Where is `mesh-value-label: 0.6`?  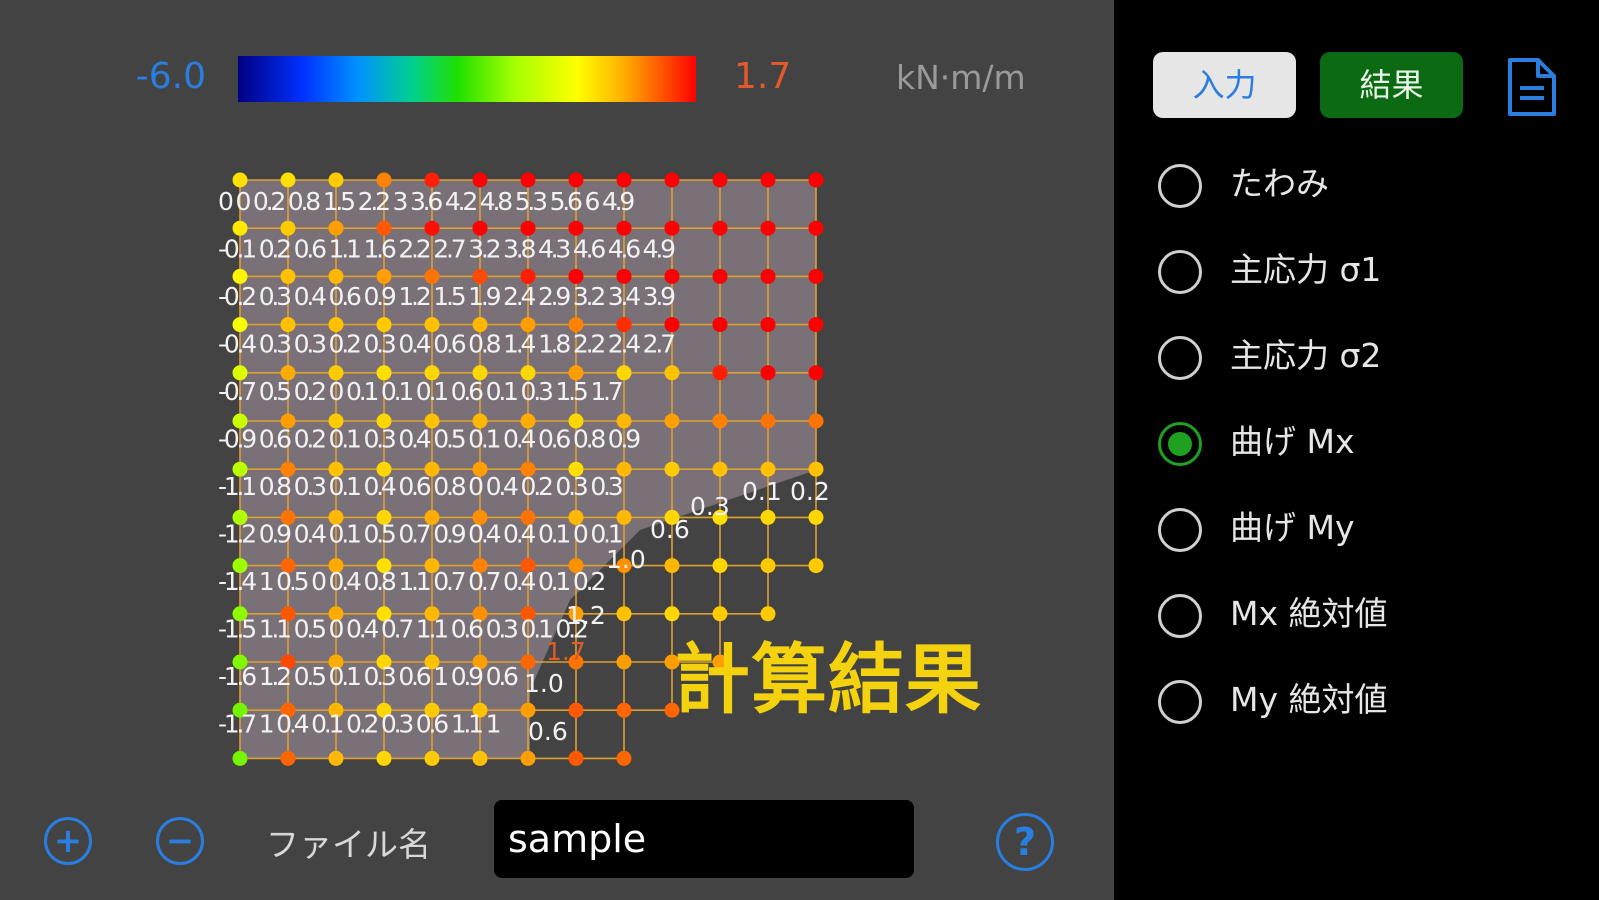 mesh-value-label: 0.6 is located at coordinates (670, 529).